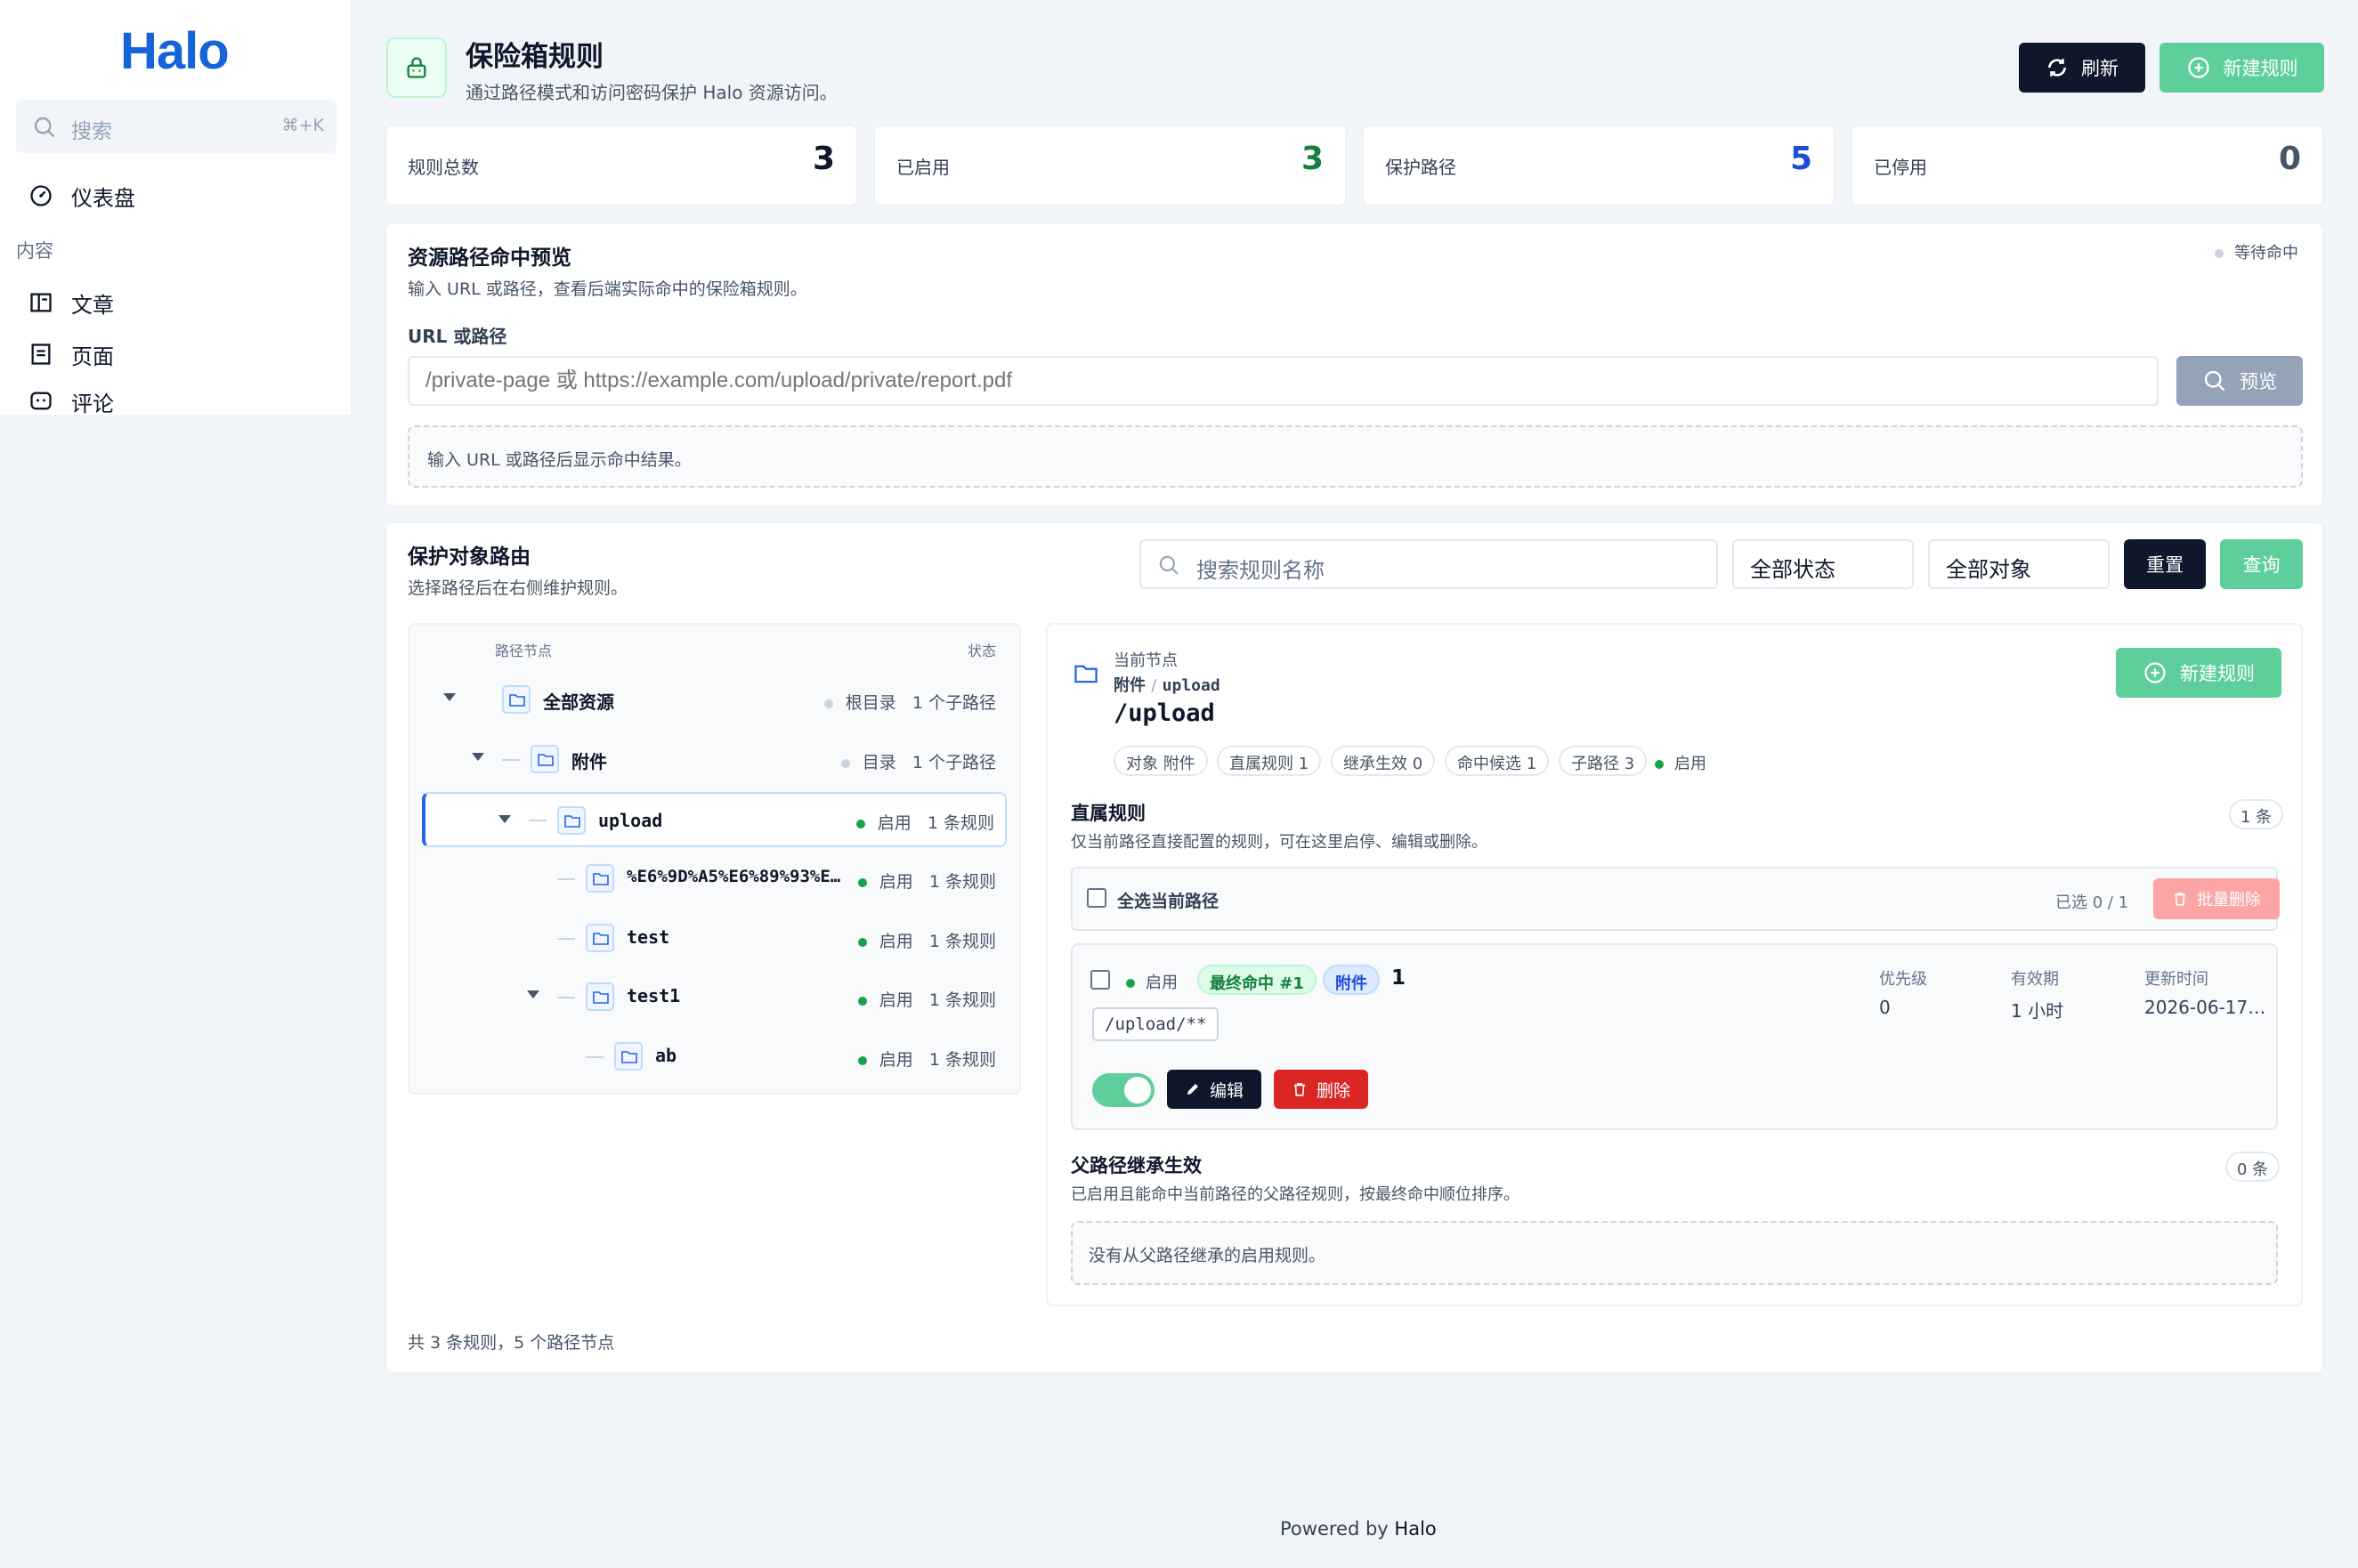 This screenshot has width=2358, height=1568. I want to click on node-status: 根目录 1 个子路径, so click(909, 702).